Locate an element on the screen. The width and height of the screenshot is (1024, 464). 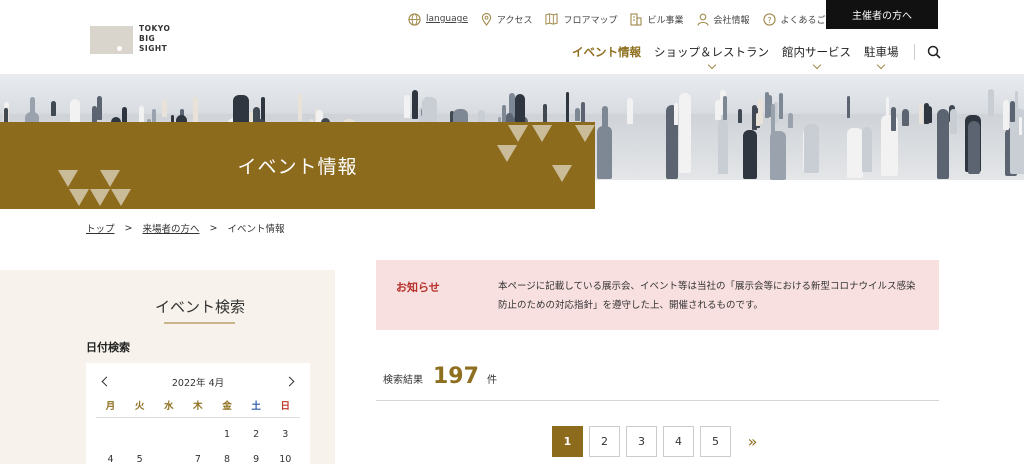
page-button: 2 is located at coordinates (604, 441).